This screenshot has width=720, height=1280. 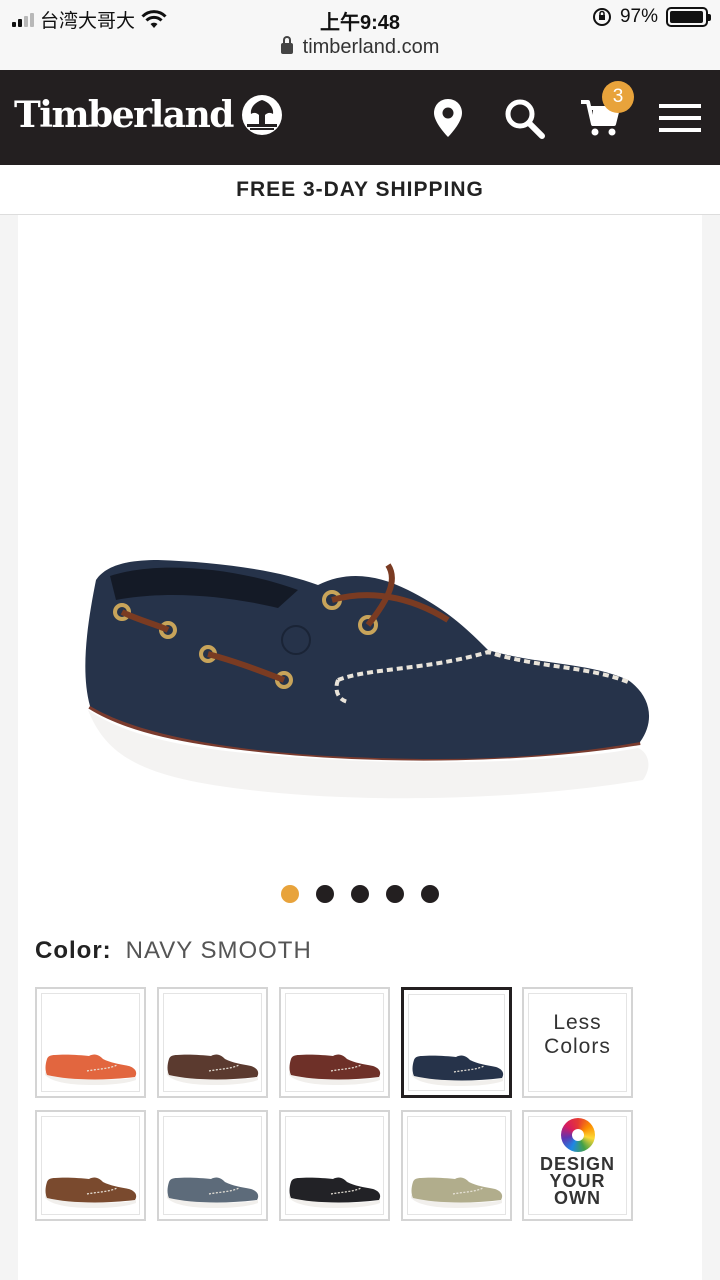 I want to click on status-bar: 台湾大哥大 上午9:48 97%, so click(x=360, y=18).